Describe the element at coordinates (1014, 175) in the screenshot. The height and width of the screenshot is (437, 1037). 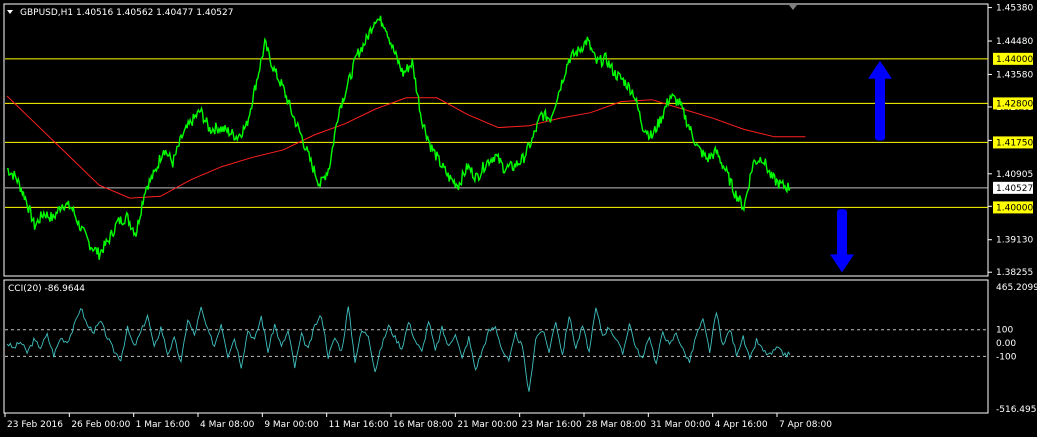
I see `price-tick-label: 1.40905` at that location.